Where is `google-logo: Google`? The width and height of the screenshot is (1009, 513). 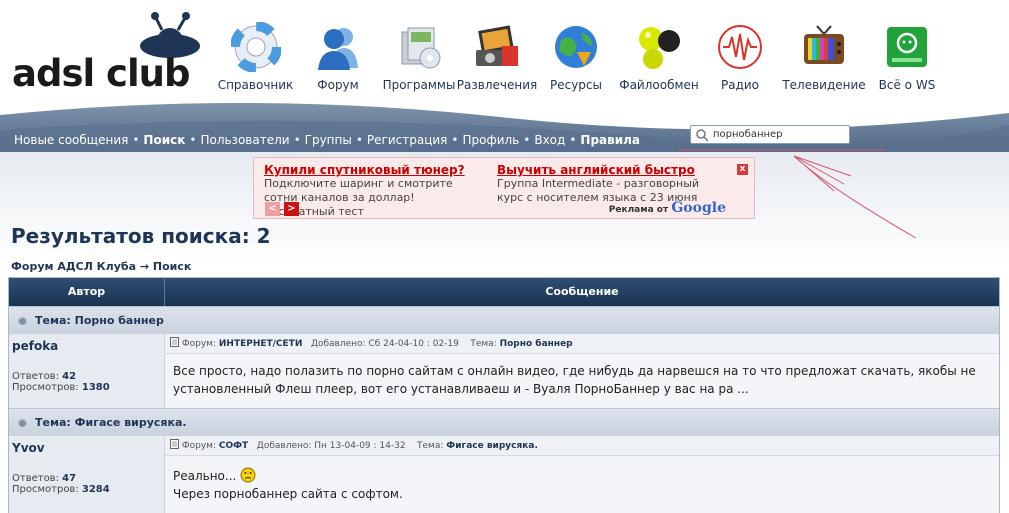
google-logo: Google is located at coordinates (698, 208).